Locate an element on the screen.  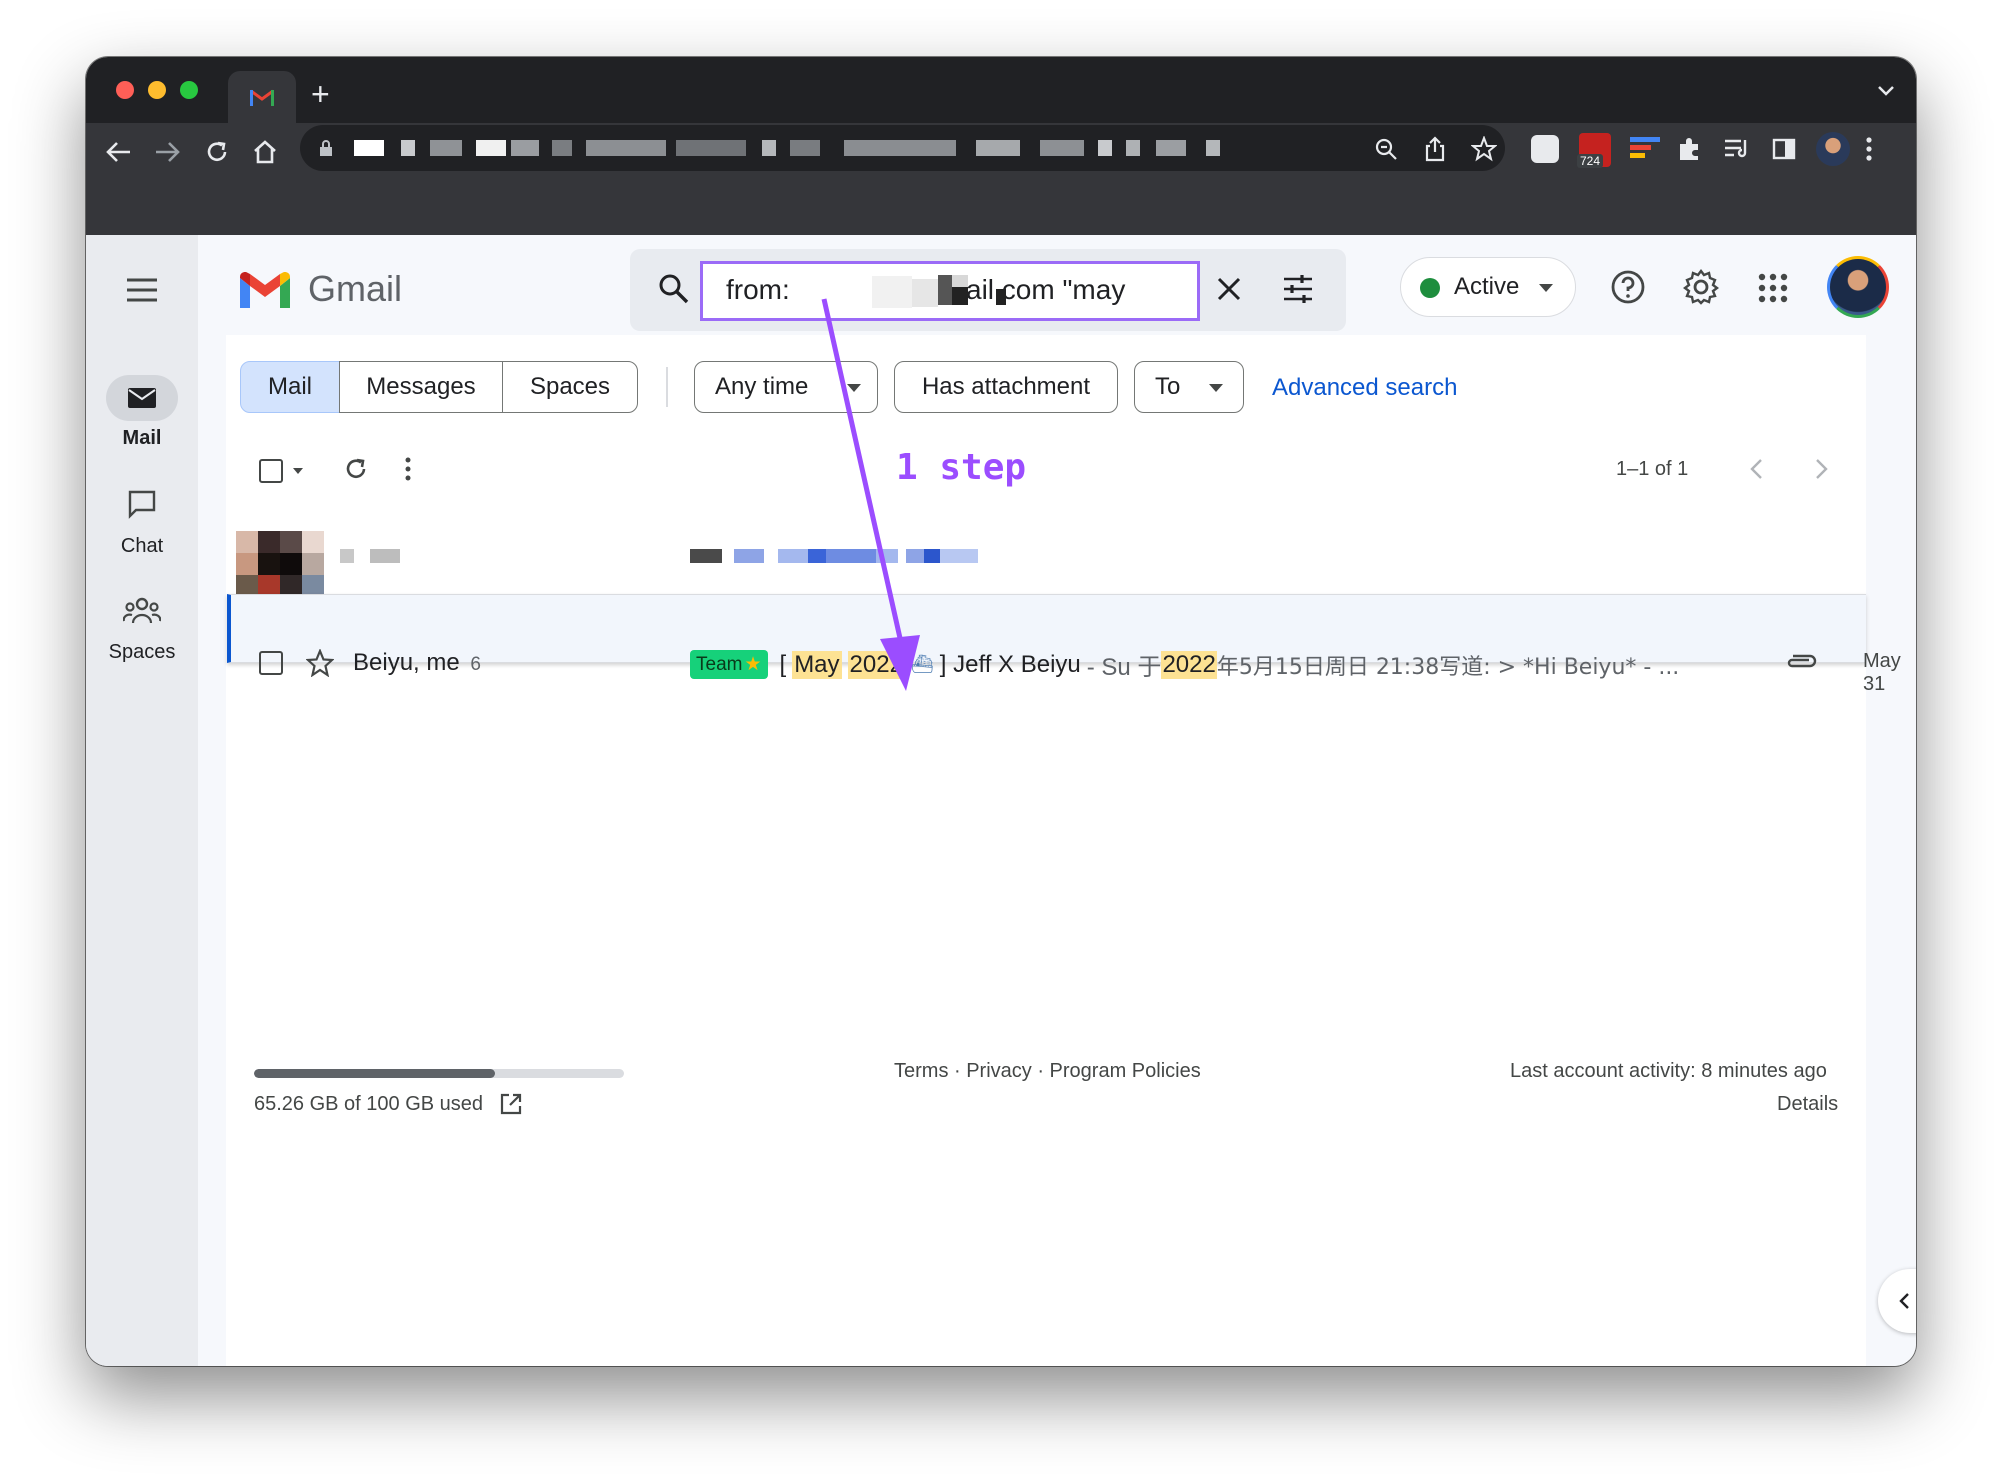
gmail-logo-text: Gmail is located at coordinates (355, 289).